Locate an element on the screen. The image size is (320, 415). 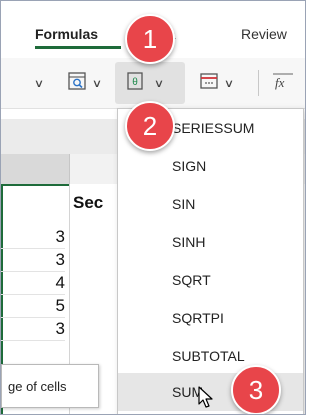
step-callout-2: 2 is located at coordinates (150, 126).